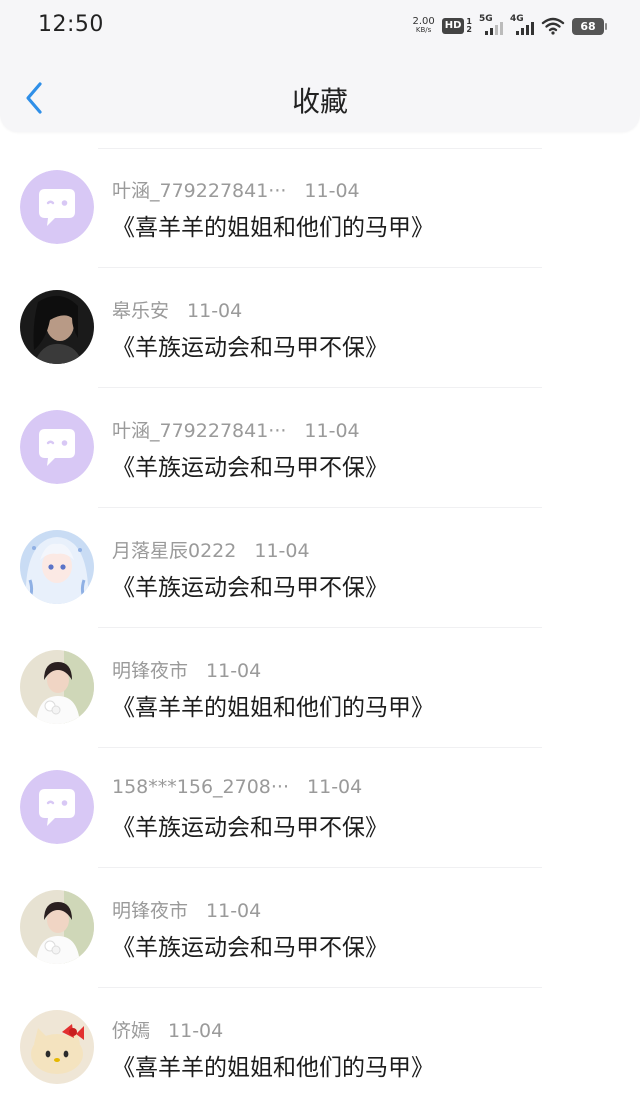 This screenshot has height=1093, width=640. What do you see at coordinates (320, 552) in the screenshot?
I see `list-item: 月落星辰0222 11-04 《羊族运动会和马甲不保》` at bounding box center [320, 552].